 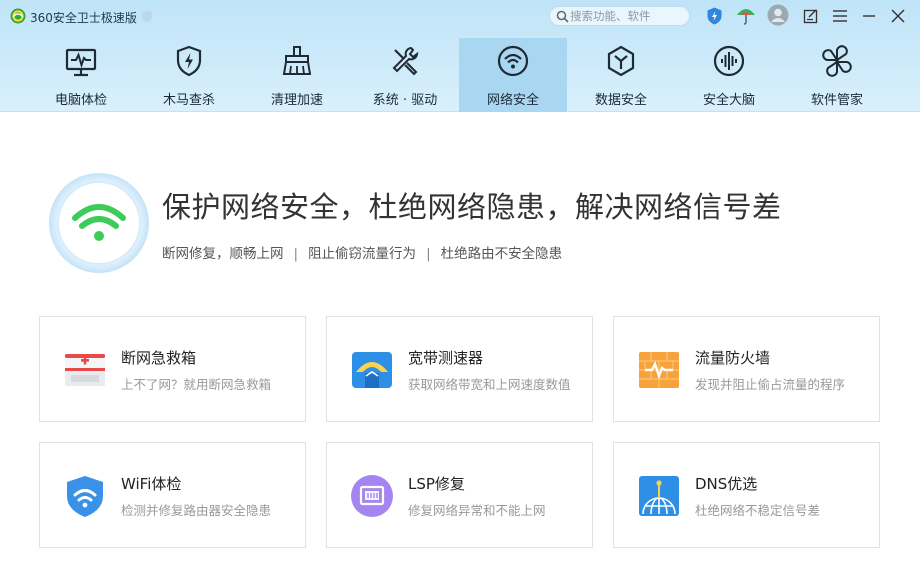 What do you see at coordinates (659, 370) in the screenshot?
I see `firewall-icon` at bounding box center [659, 370].